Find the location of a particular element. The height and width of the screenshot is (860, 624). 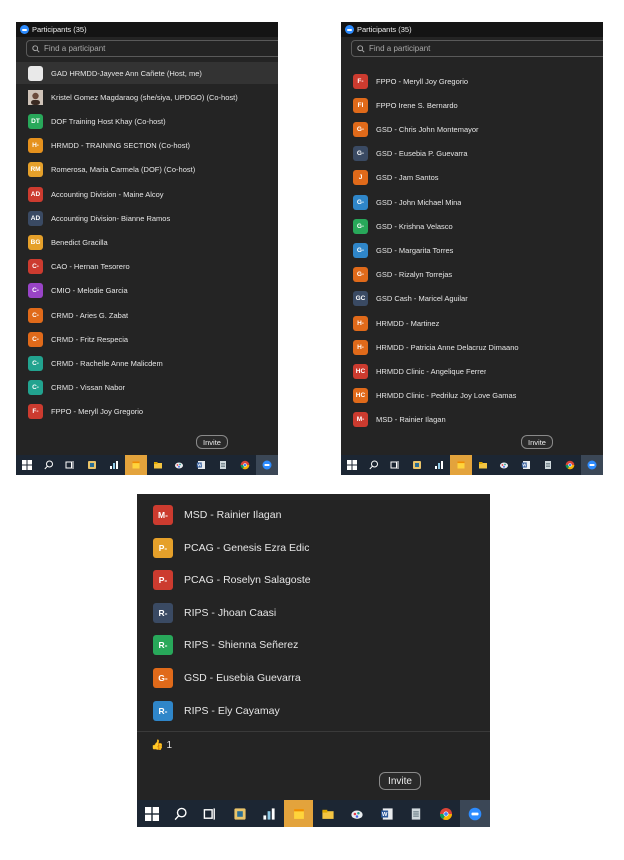

participant-row: R- RIPS - Jhoan Caasi is located at coordinates (313, 613).